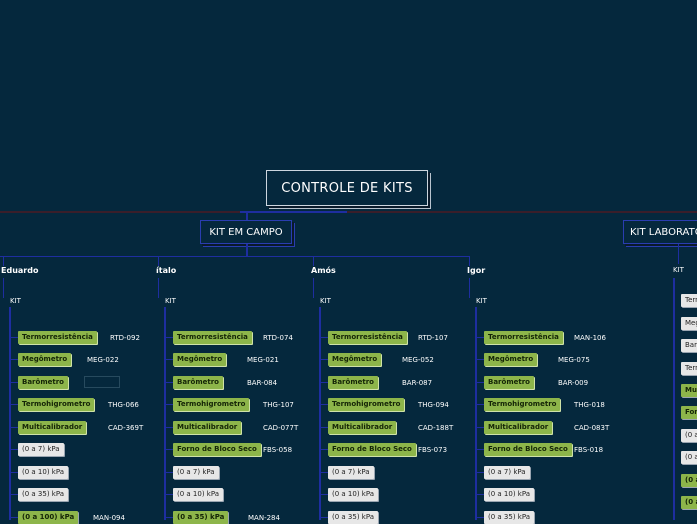  What do you see at coordinates (109, 518) in the screenshot?
I see `item-code: MAN-094` at bounding box center [109, 518].